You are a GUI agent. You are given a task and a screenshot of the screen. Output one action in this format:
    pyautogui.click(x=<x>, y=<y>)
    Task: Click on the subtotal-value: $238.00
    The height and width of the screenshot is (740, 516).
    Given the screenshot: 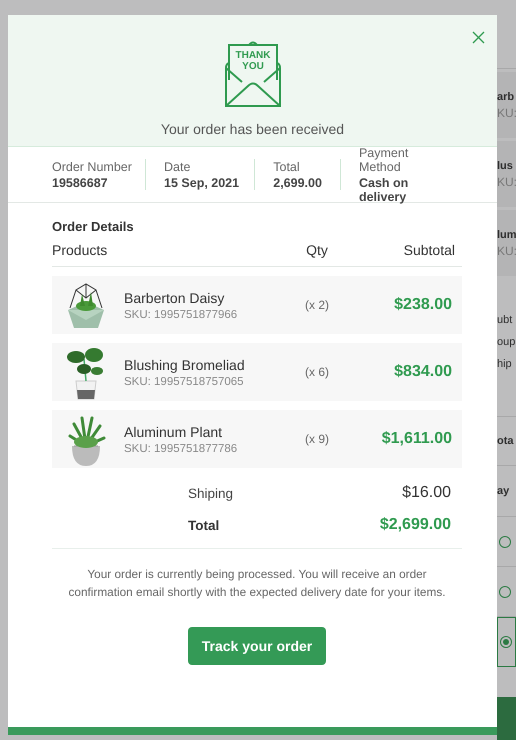 What is the action you would take?
    pyautogui.click(x=422, y=305)
    